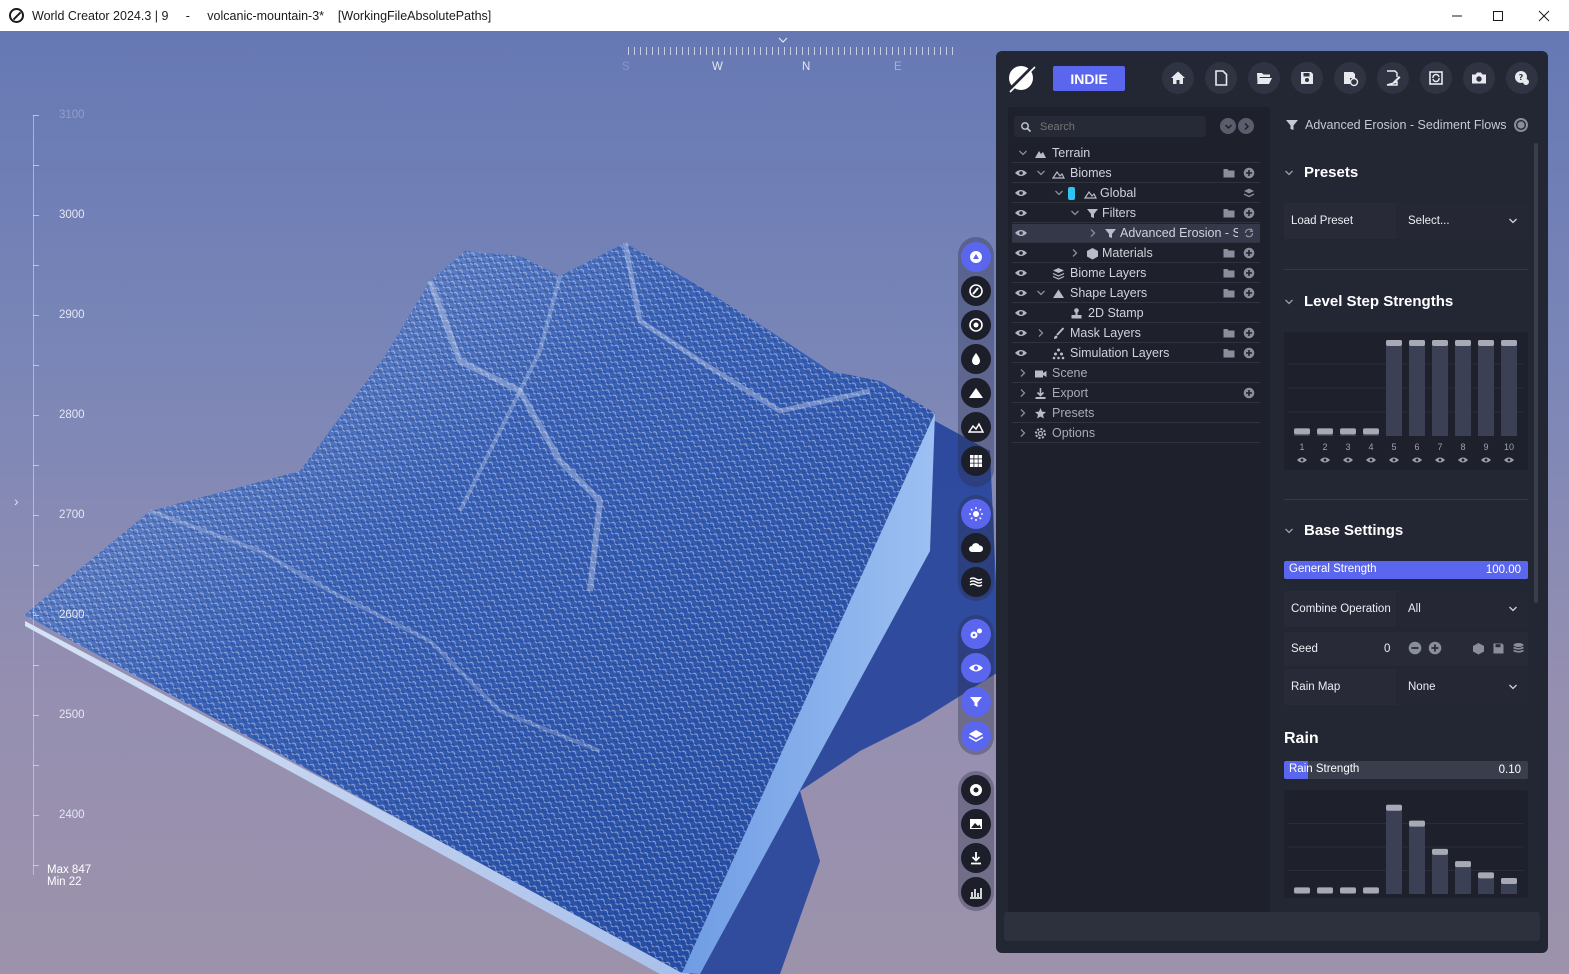 The height and width of the screenshot is (974, 1569). I want to click on save-as-button, so click(1350, 78).